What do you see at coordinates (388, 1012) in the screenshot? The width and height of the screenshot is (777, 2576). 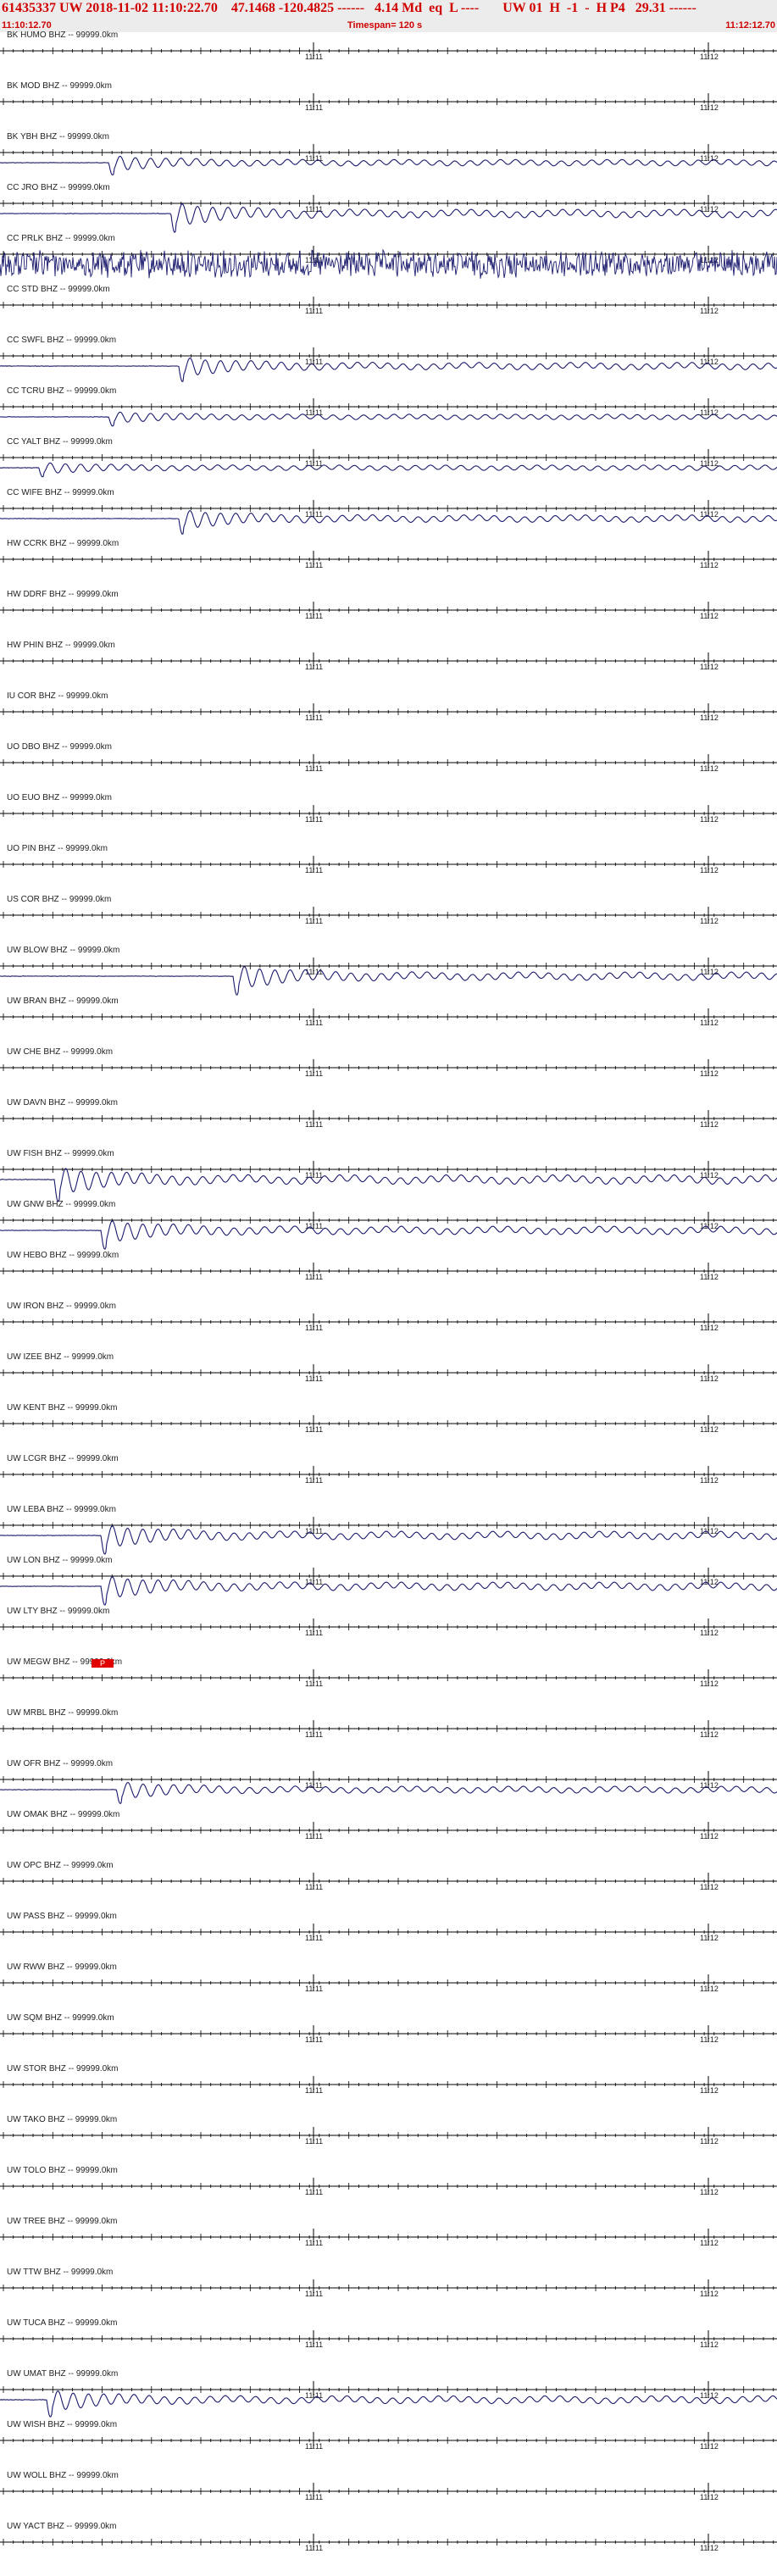 I see `channel-row: UW BRAN BHZ -- 99999.0km 11:11 11:12` at bounding box center [388, 1012].